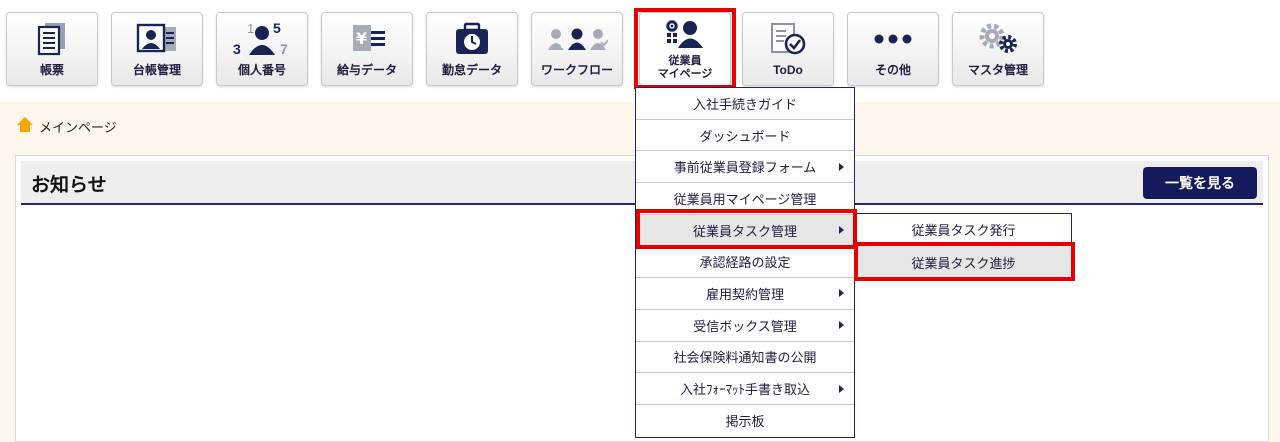  I want to click on menu-item-label: 従業員用マイページ管理, so click(745, 199).